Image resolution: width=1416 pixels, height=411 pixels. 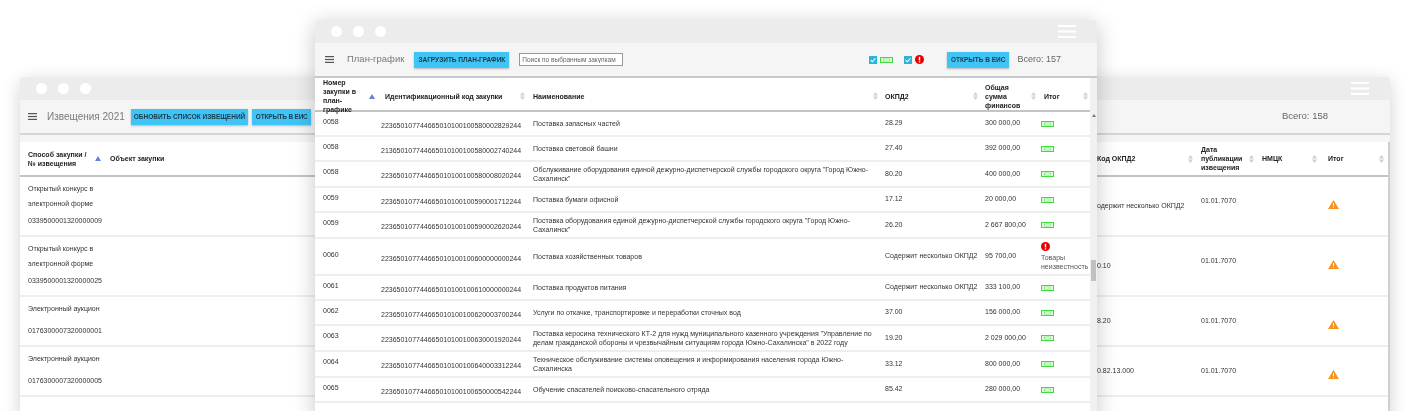 What do you see at coordinates (1093, 115) in the screenshot?
I see `scroll-up-icon` at bounding box center [1093, 115].